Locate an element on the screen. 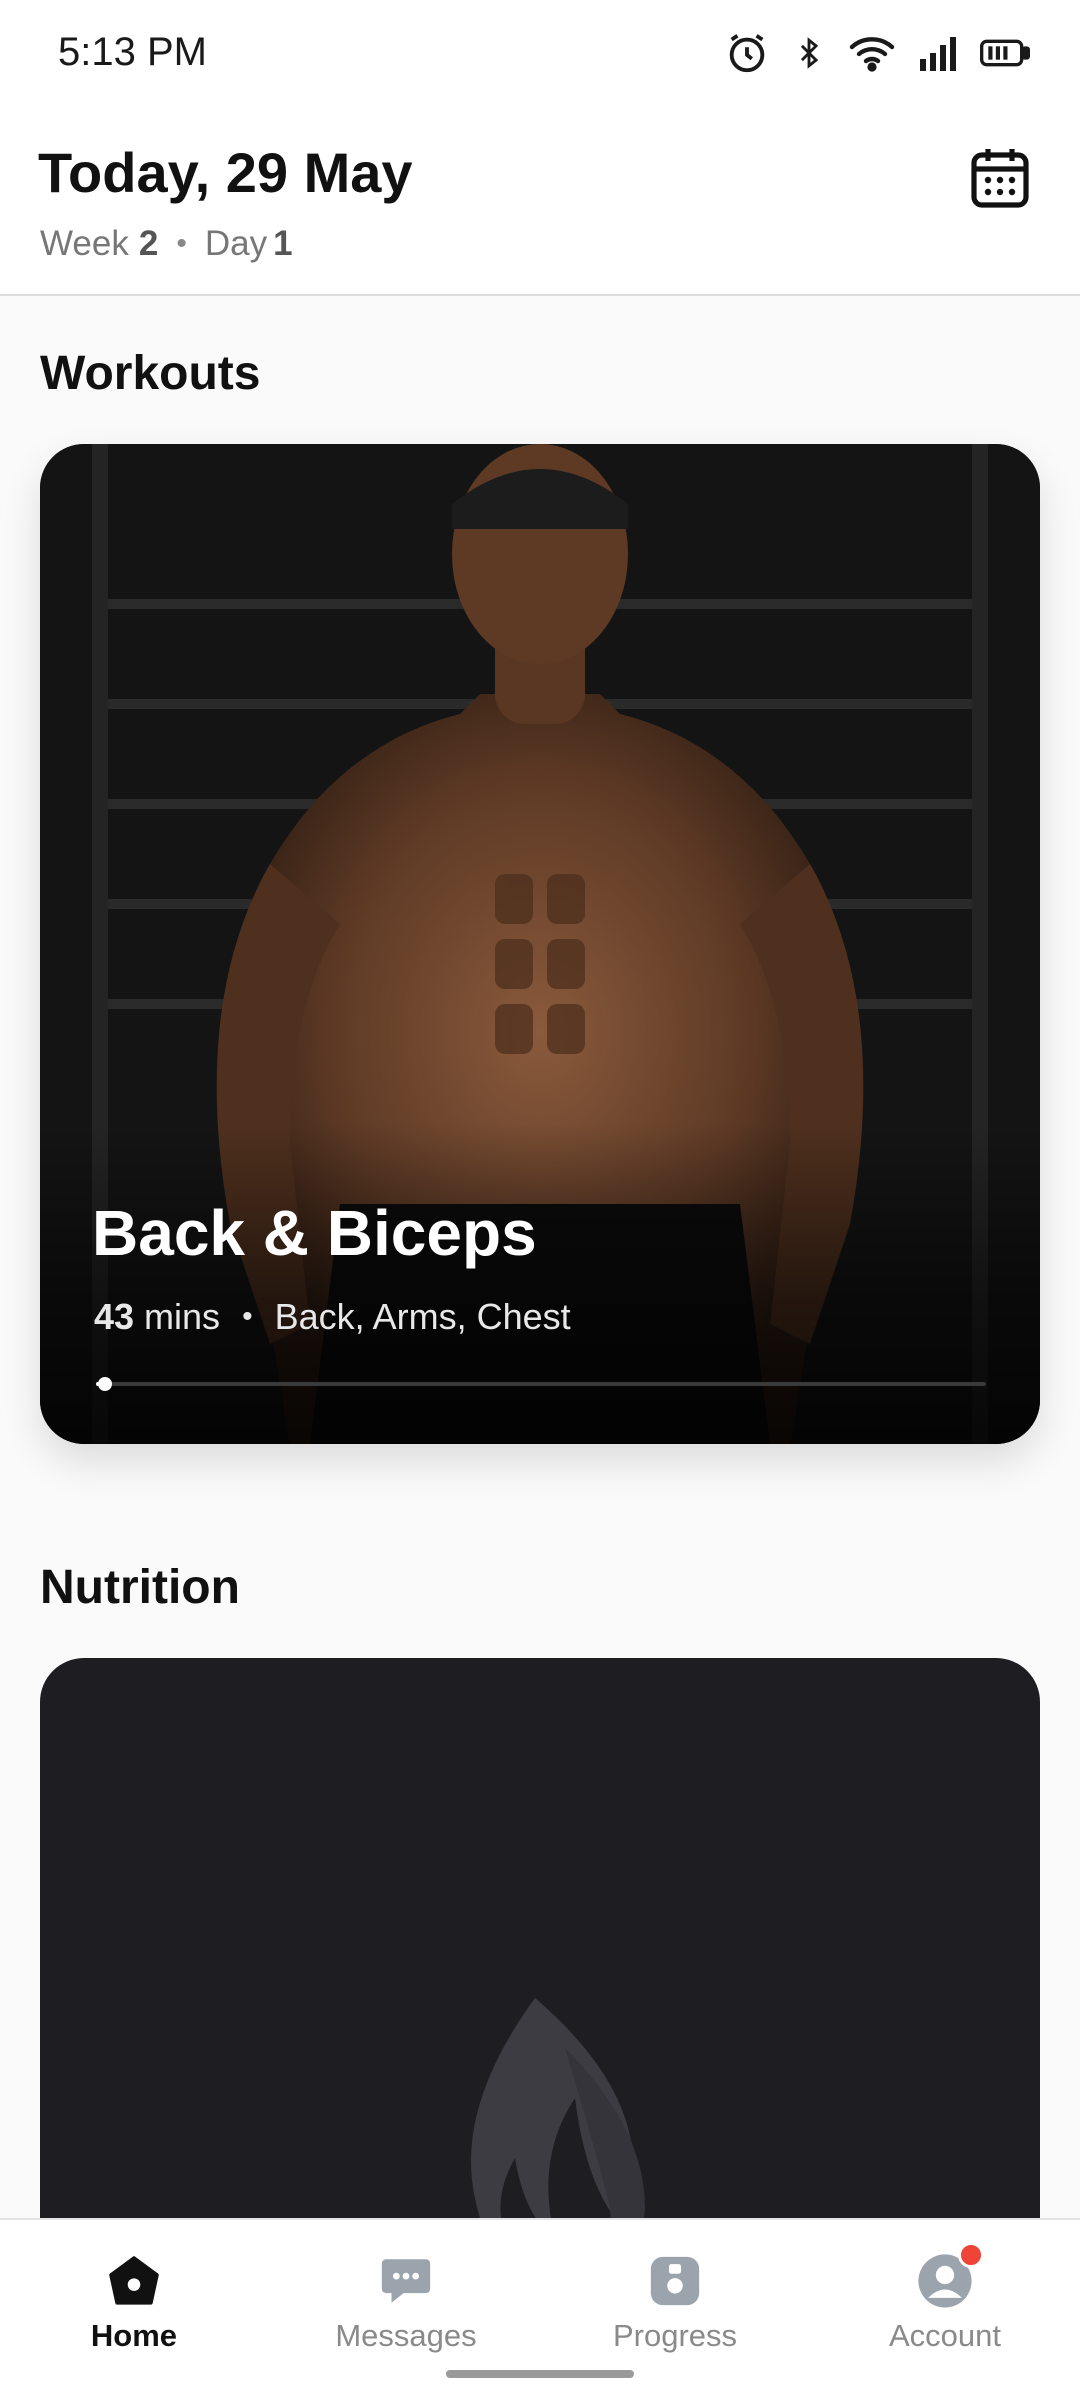 The image size is (1080, 2400). nav-progress: Progress is located at coordinates (675, 2299).